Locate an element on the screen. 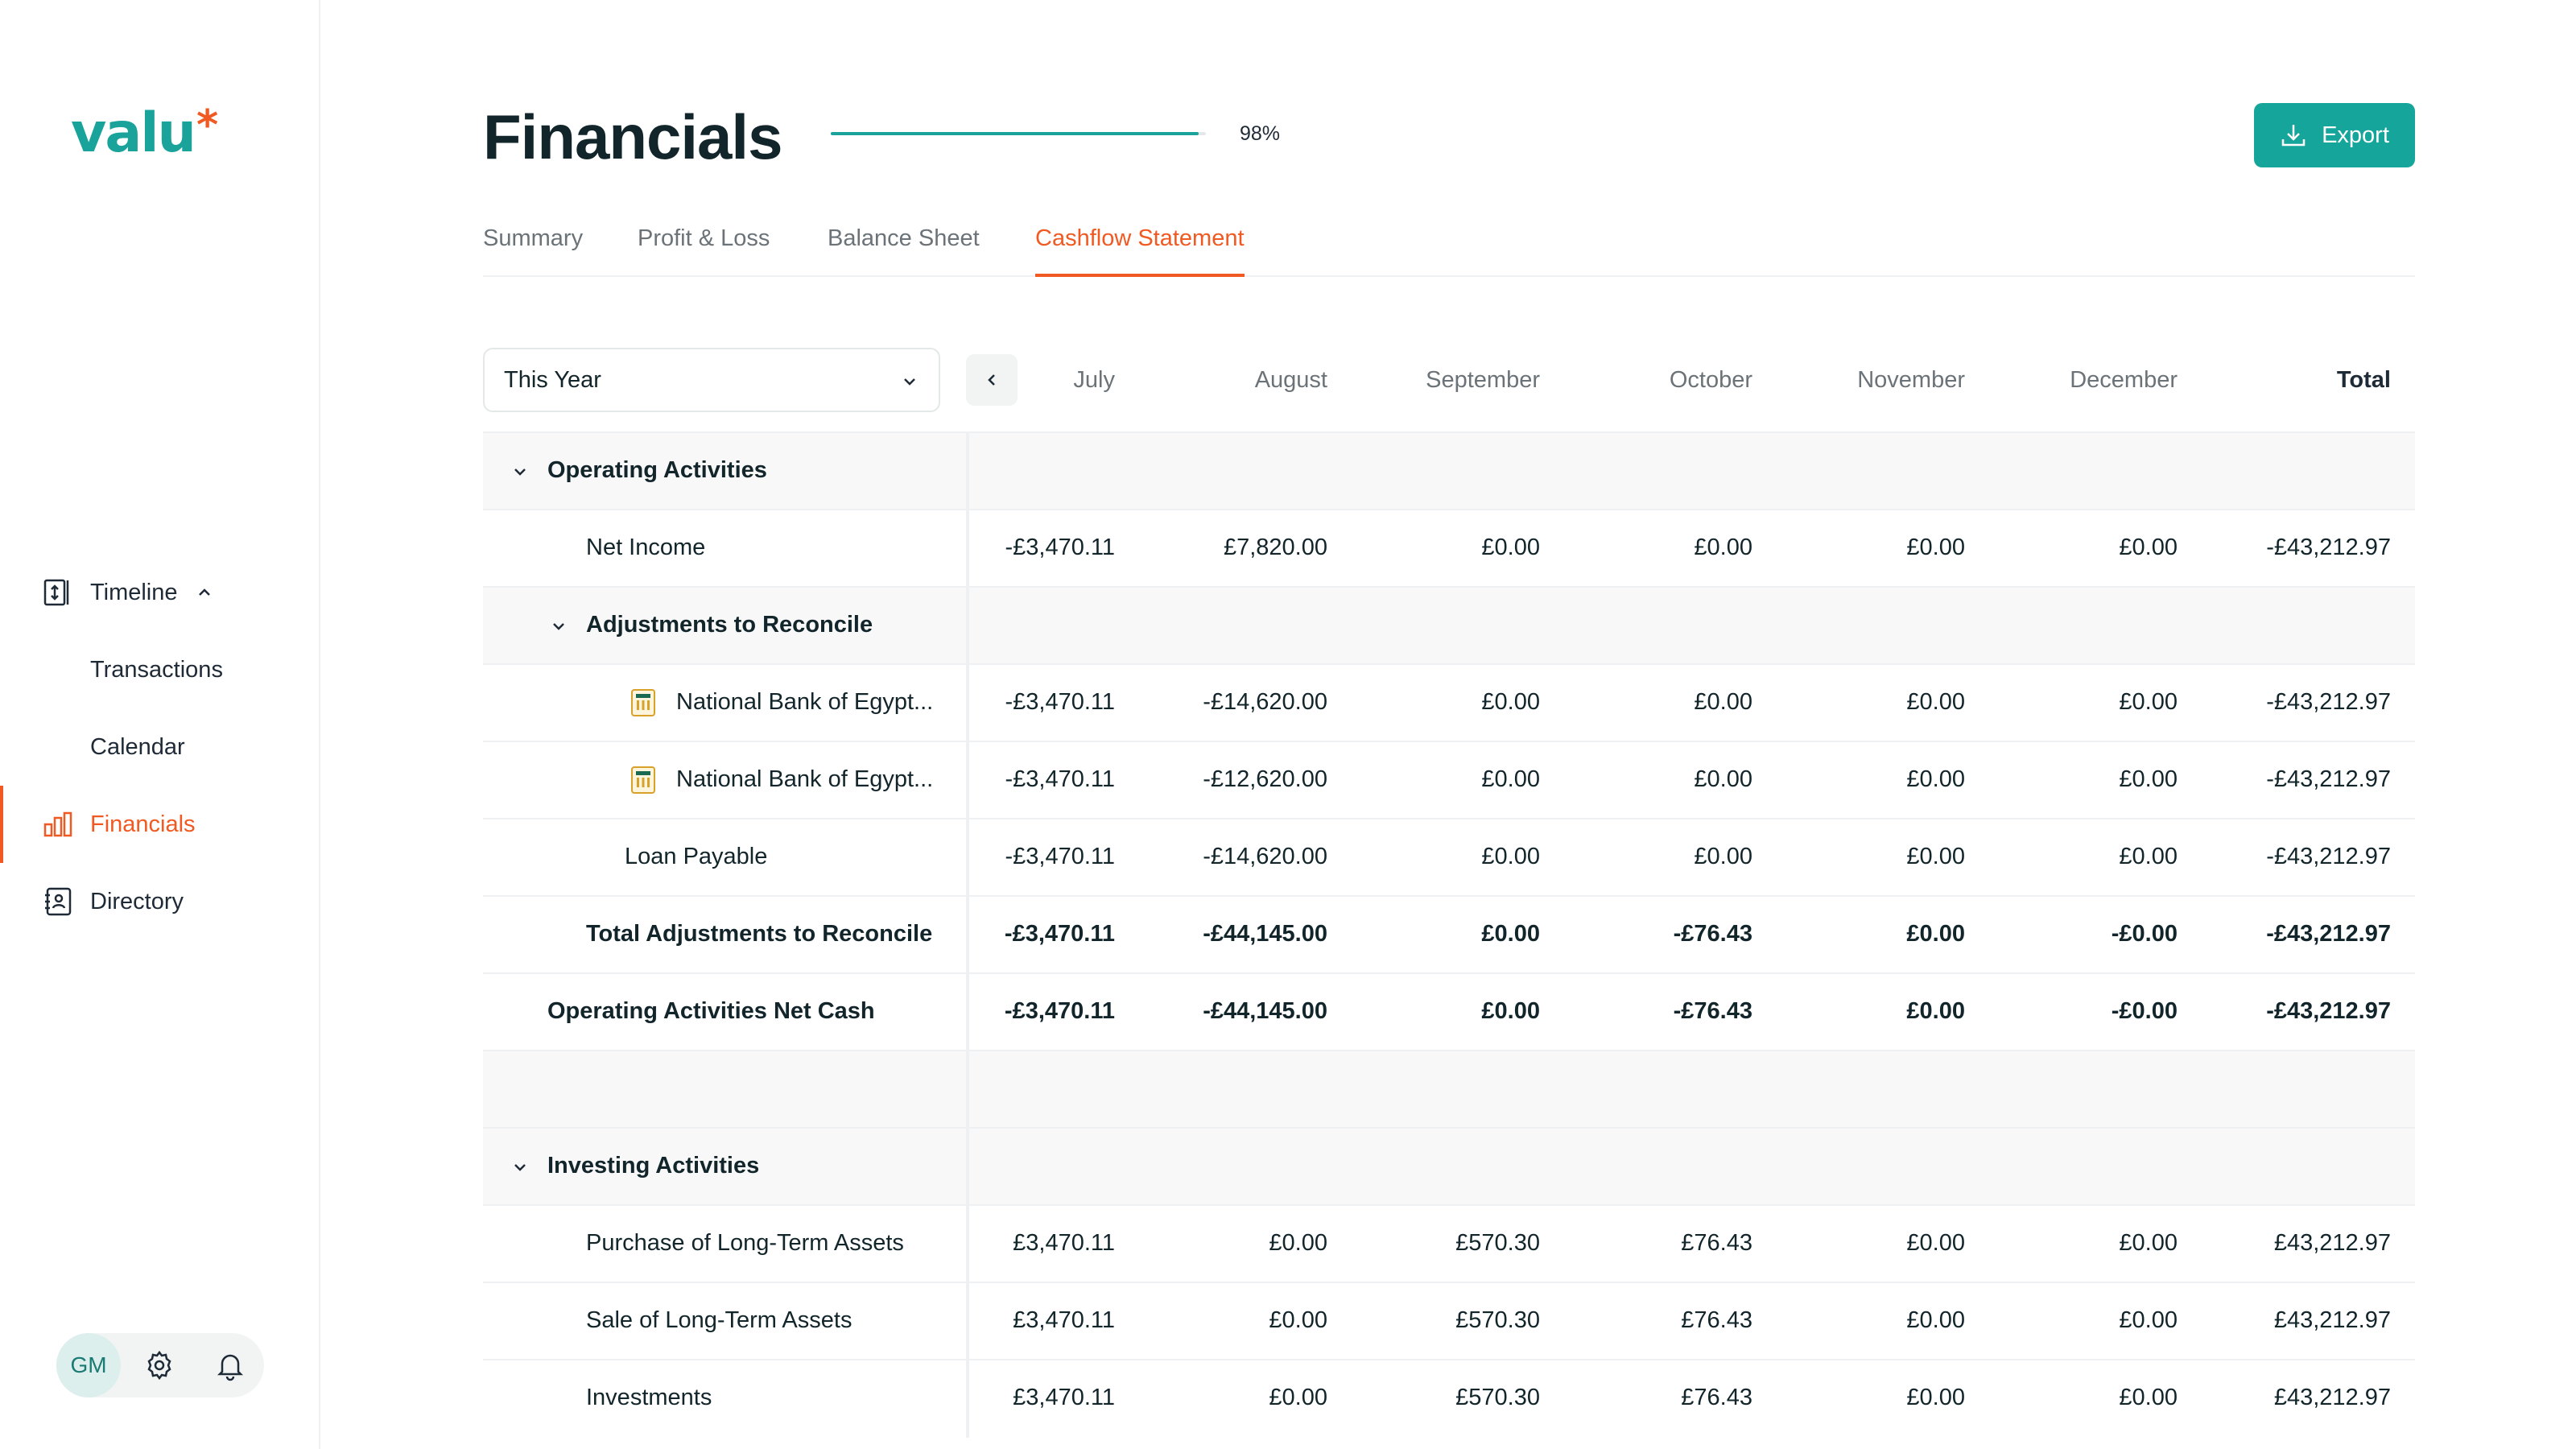 Image resolution: width=2576 pixels, height=1449 pixels. row-label: Loan Payable is located at coordinates (696, 856).